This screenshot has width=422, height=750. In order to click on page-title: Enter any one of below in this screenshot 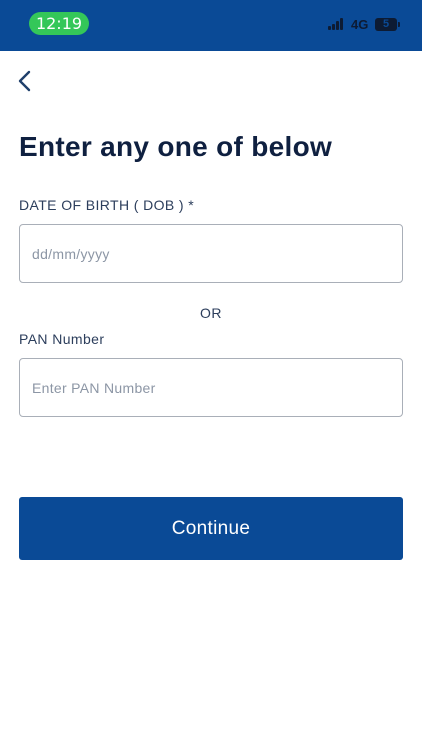, I will do `click(176, 146)`.